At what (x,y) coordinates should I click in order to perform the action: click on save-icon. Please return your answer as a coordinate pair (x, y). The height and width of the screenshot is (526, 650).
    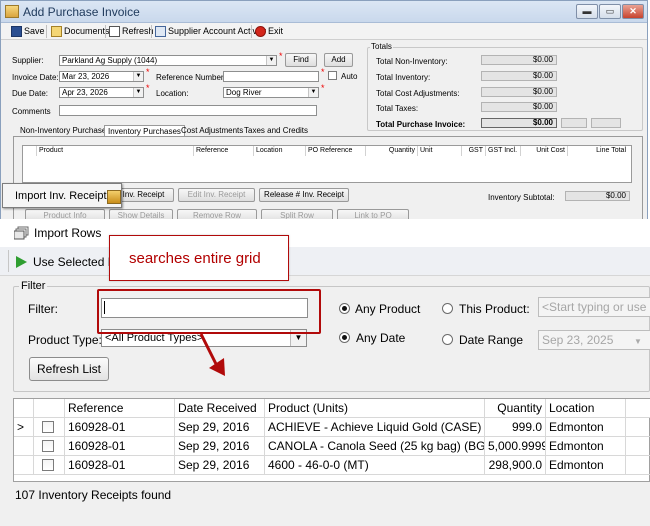
    Looking at the image, I should click on (16, 31).